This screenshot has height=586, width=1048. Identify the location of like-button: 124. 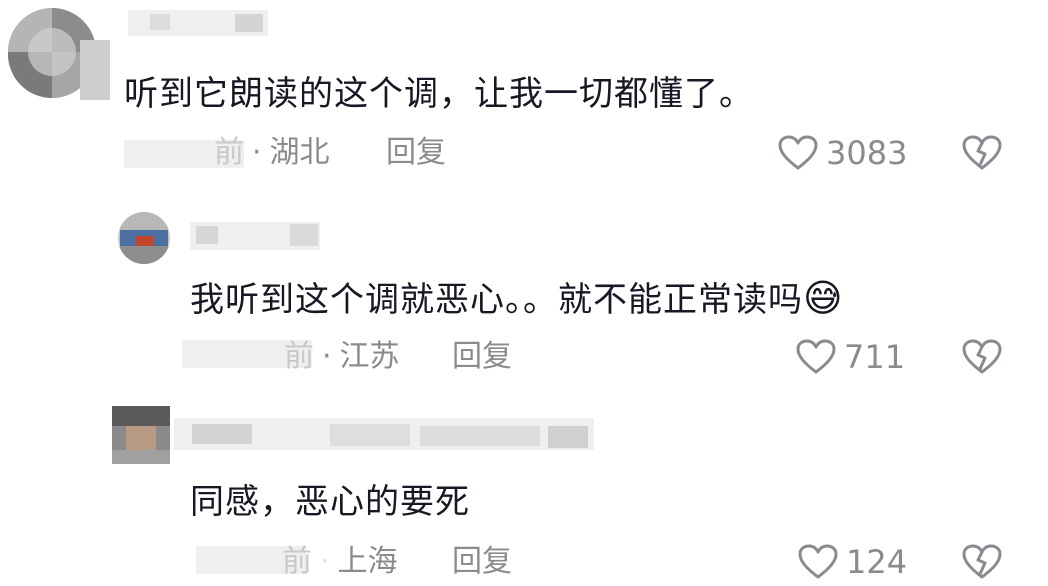
(852, 562).